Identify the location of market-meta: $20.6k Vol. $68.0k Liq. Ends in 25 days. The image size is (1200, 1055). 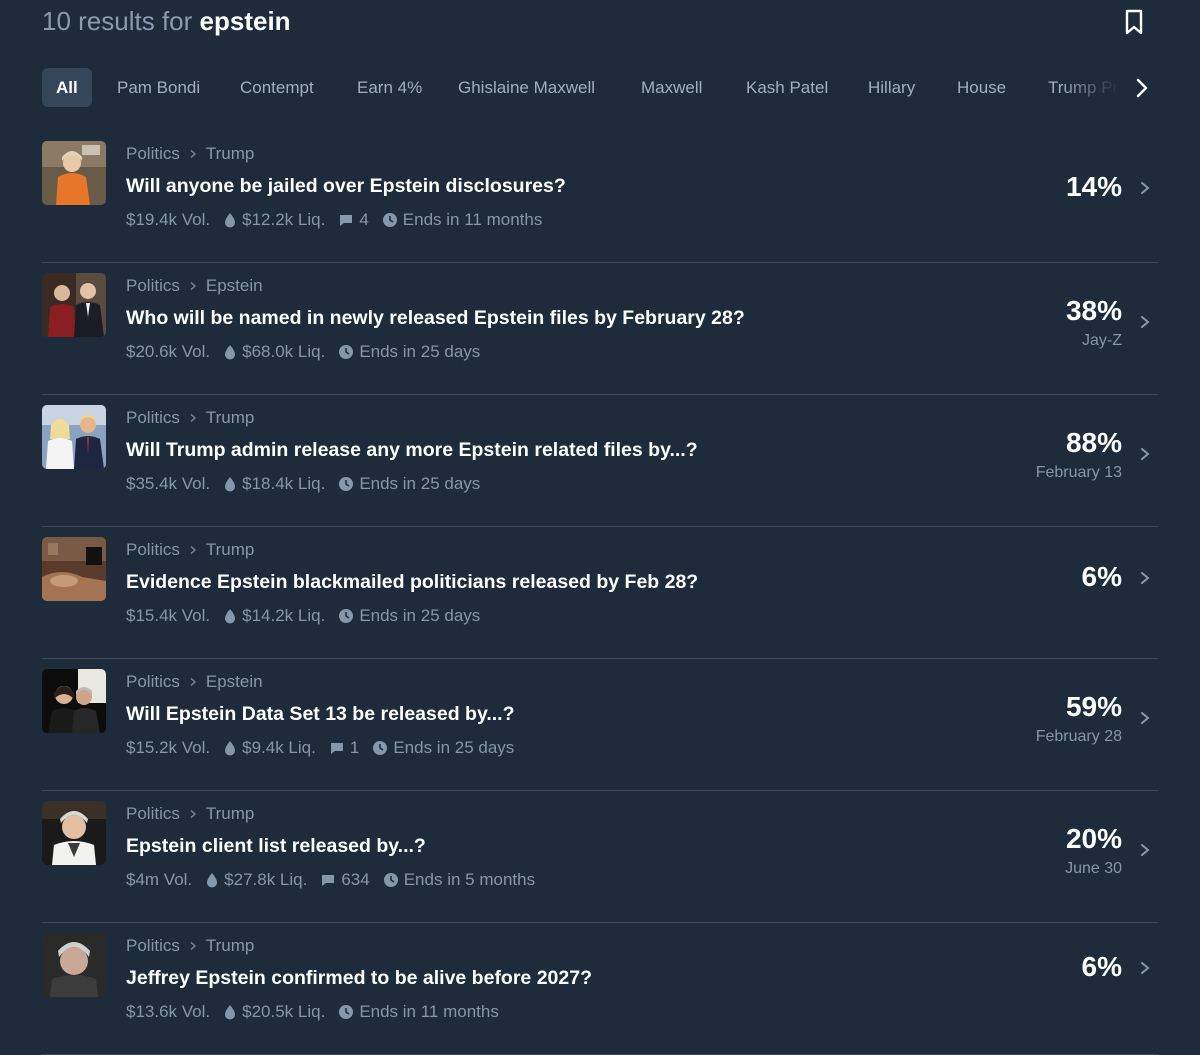
(309, 352).